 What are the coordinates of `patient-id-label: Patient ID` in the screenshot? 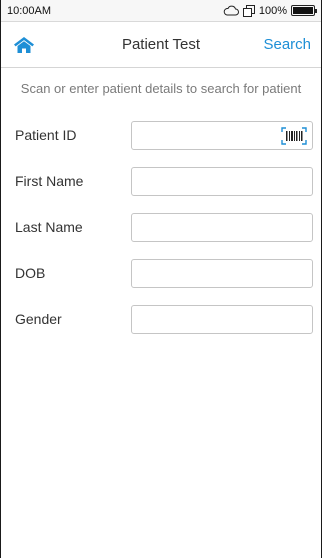 It's located at (46, 135).